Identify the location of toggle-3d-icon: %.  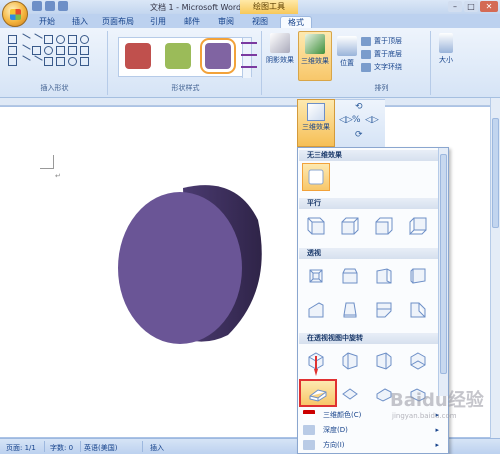
(356, 120).